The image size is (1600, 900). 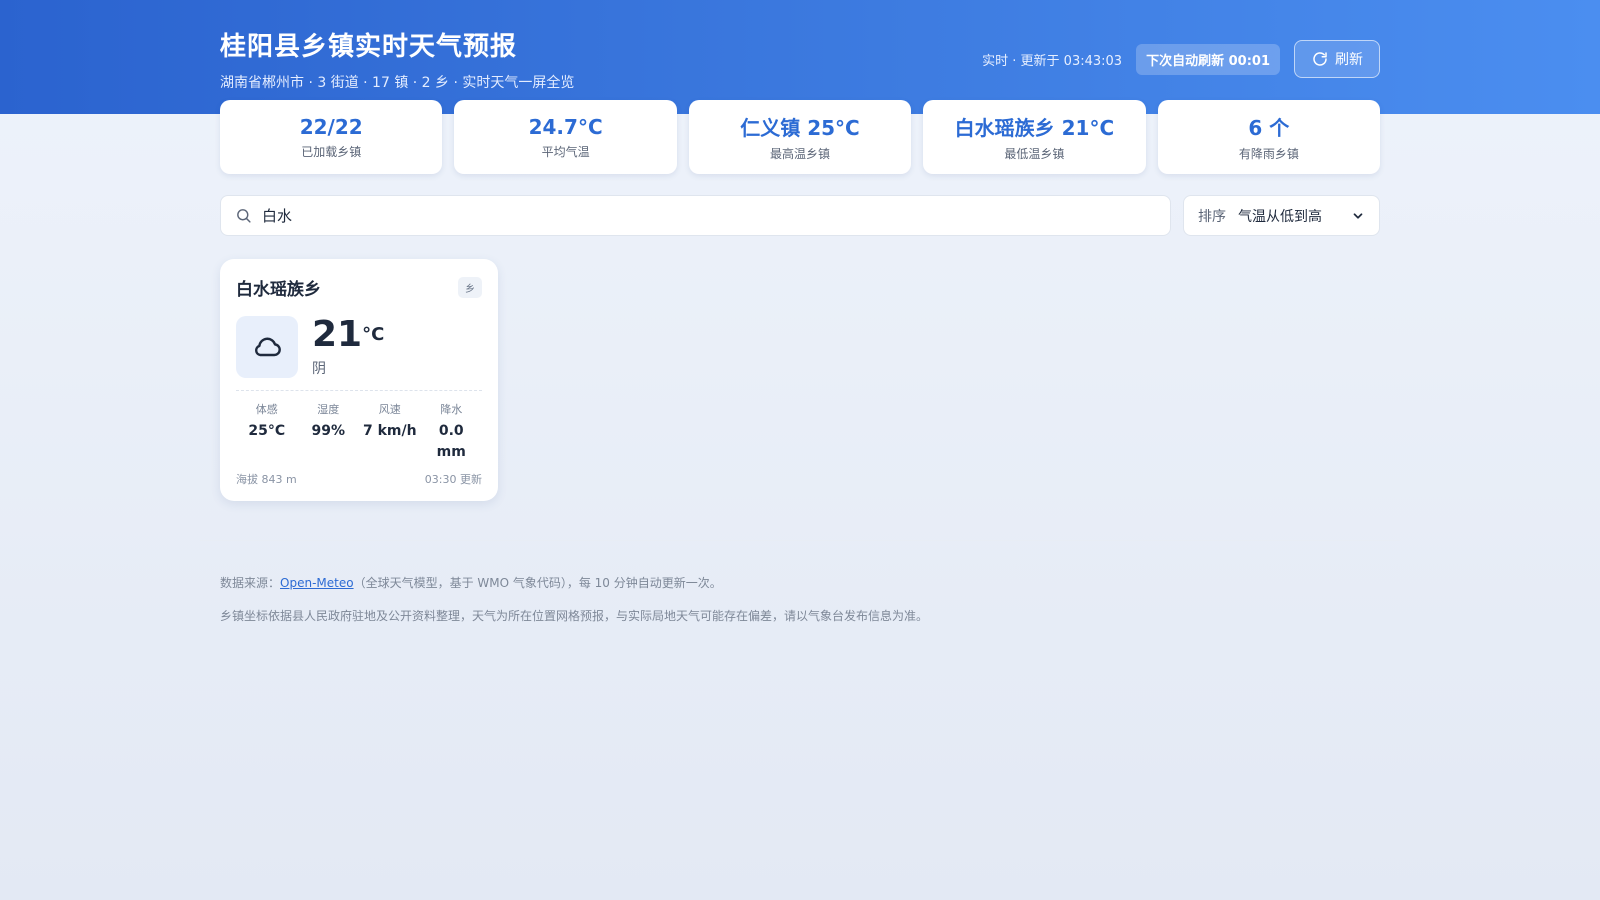 I want to click on page-title: 桂阳县乡镇实时天气预报, so click(x=369, y=47).